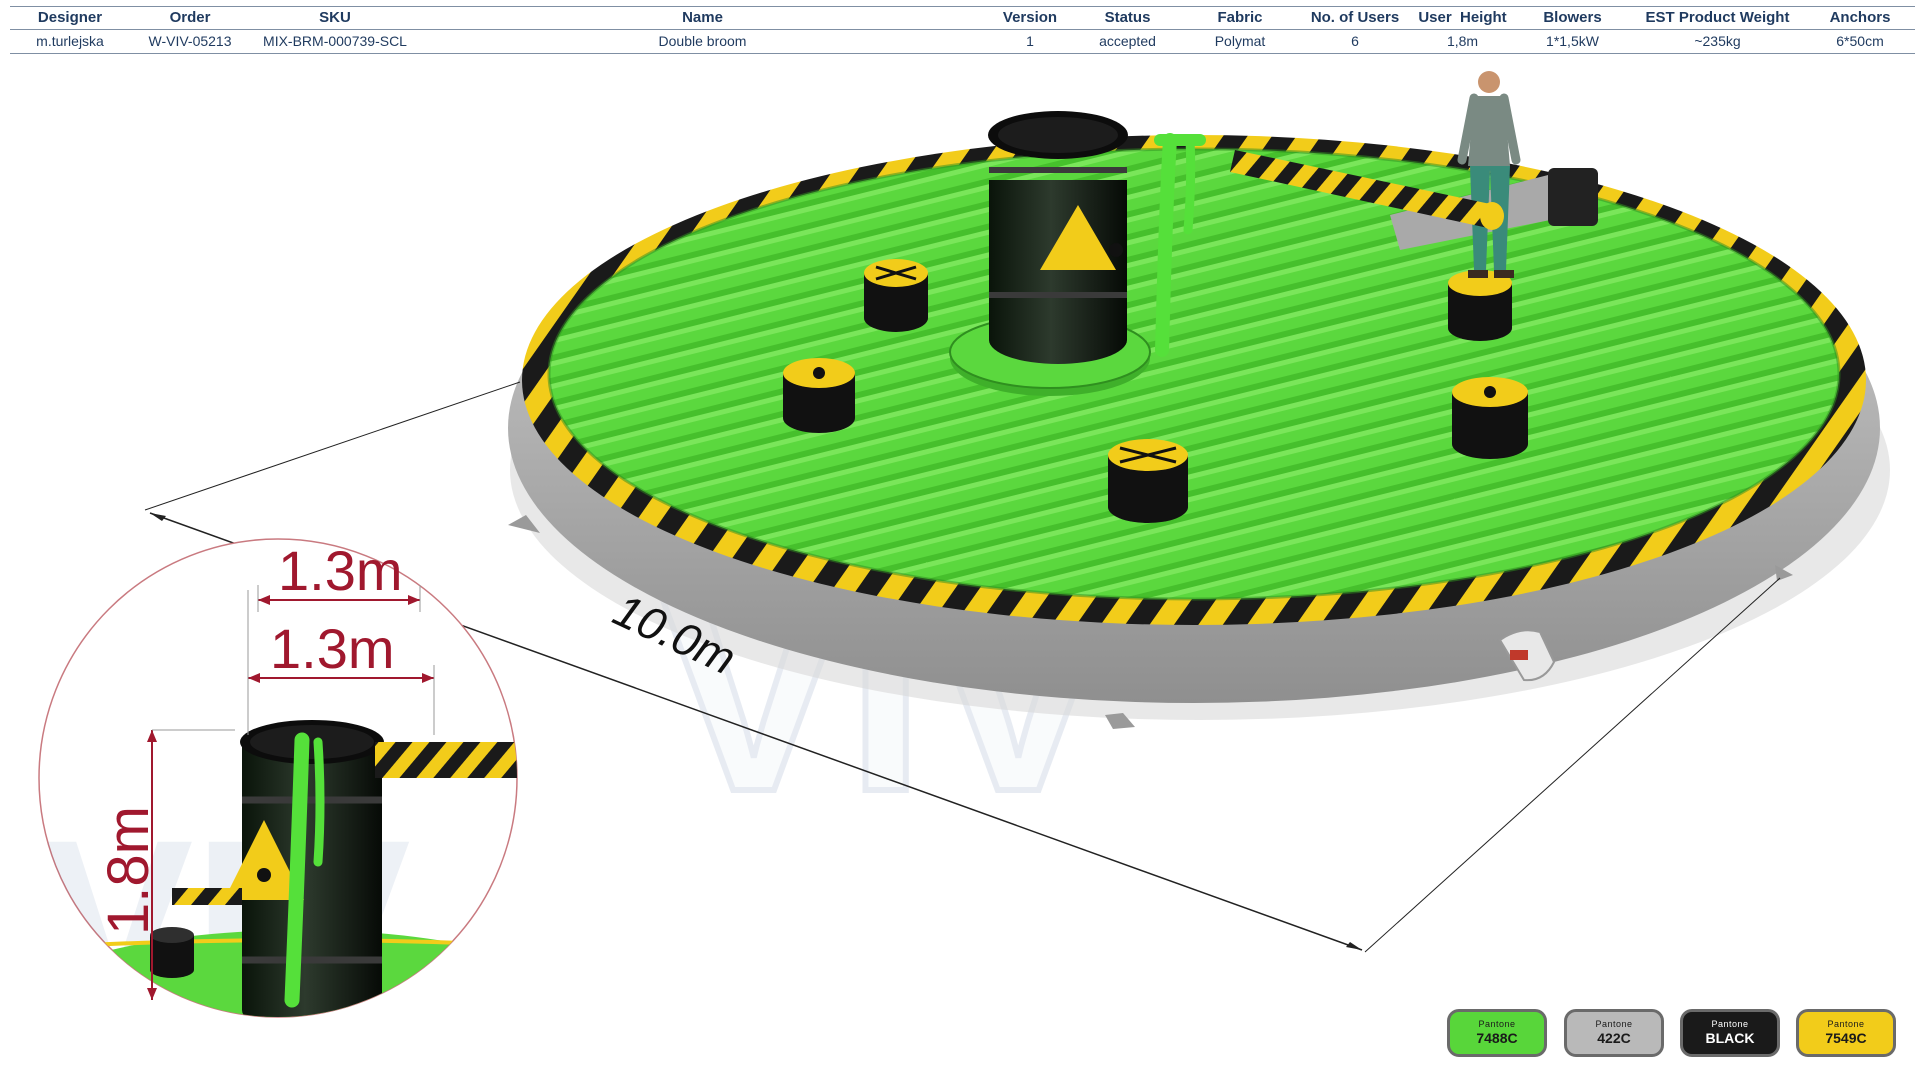  I want to click on value-order: W-VIV-05213, so click(190, 41).